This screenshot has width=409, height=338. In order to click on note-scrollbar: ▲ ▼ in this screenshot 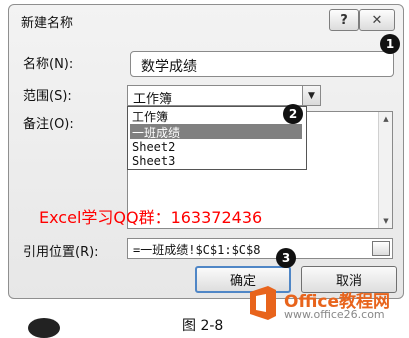, I will do `click(385, 170)`.